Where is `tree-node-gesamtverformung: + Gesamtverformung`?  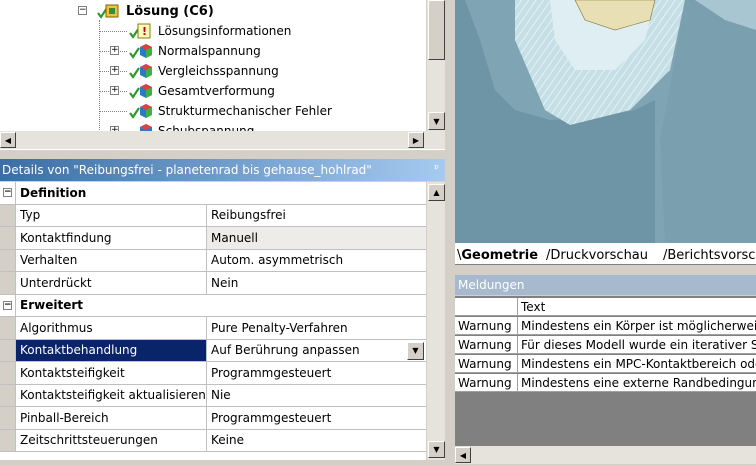
tree-node-gesamtverformung: + Gesamtverformung is located at coordinates (192, 91).